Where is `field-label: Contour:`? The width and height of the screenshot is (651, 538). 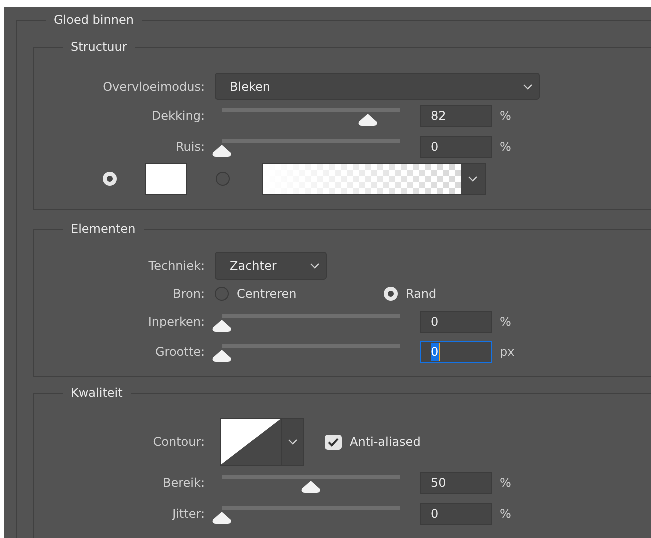
field-label: Contour: is located at coordinates (178, 442).